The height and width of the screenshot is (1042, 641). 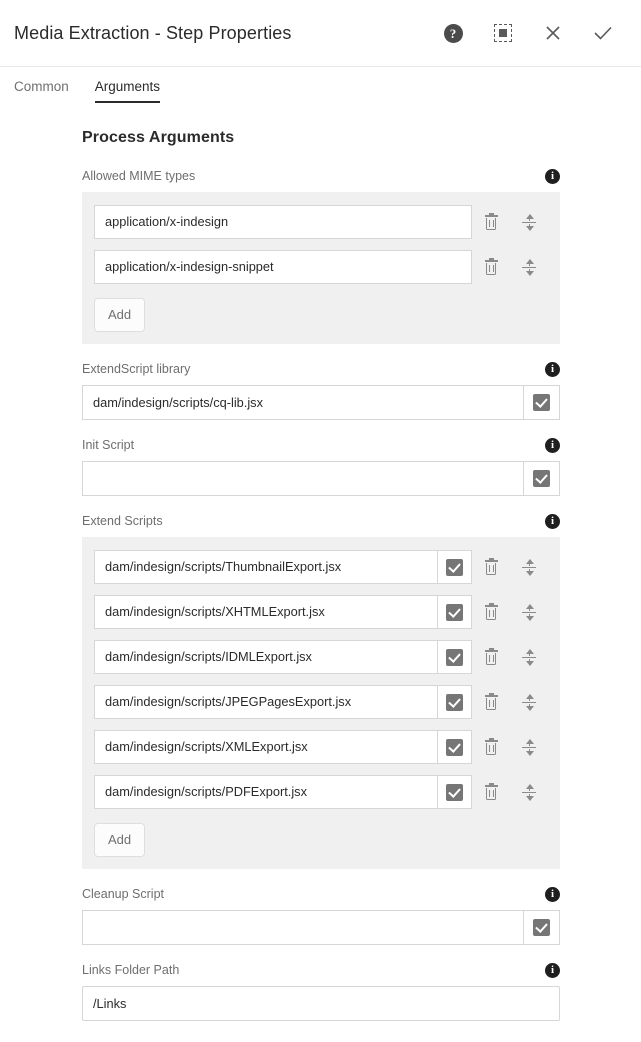 What do you see at coordinates (266, 702) in the screenshot?
I see `extend-script-input: dam/indesign/scripts/JPEGPagesExport.jsx` at bounding box center [266, 702].